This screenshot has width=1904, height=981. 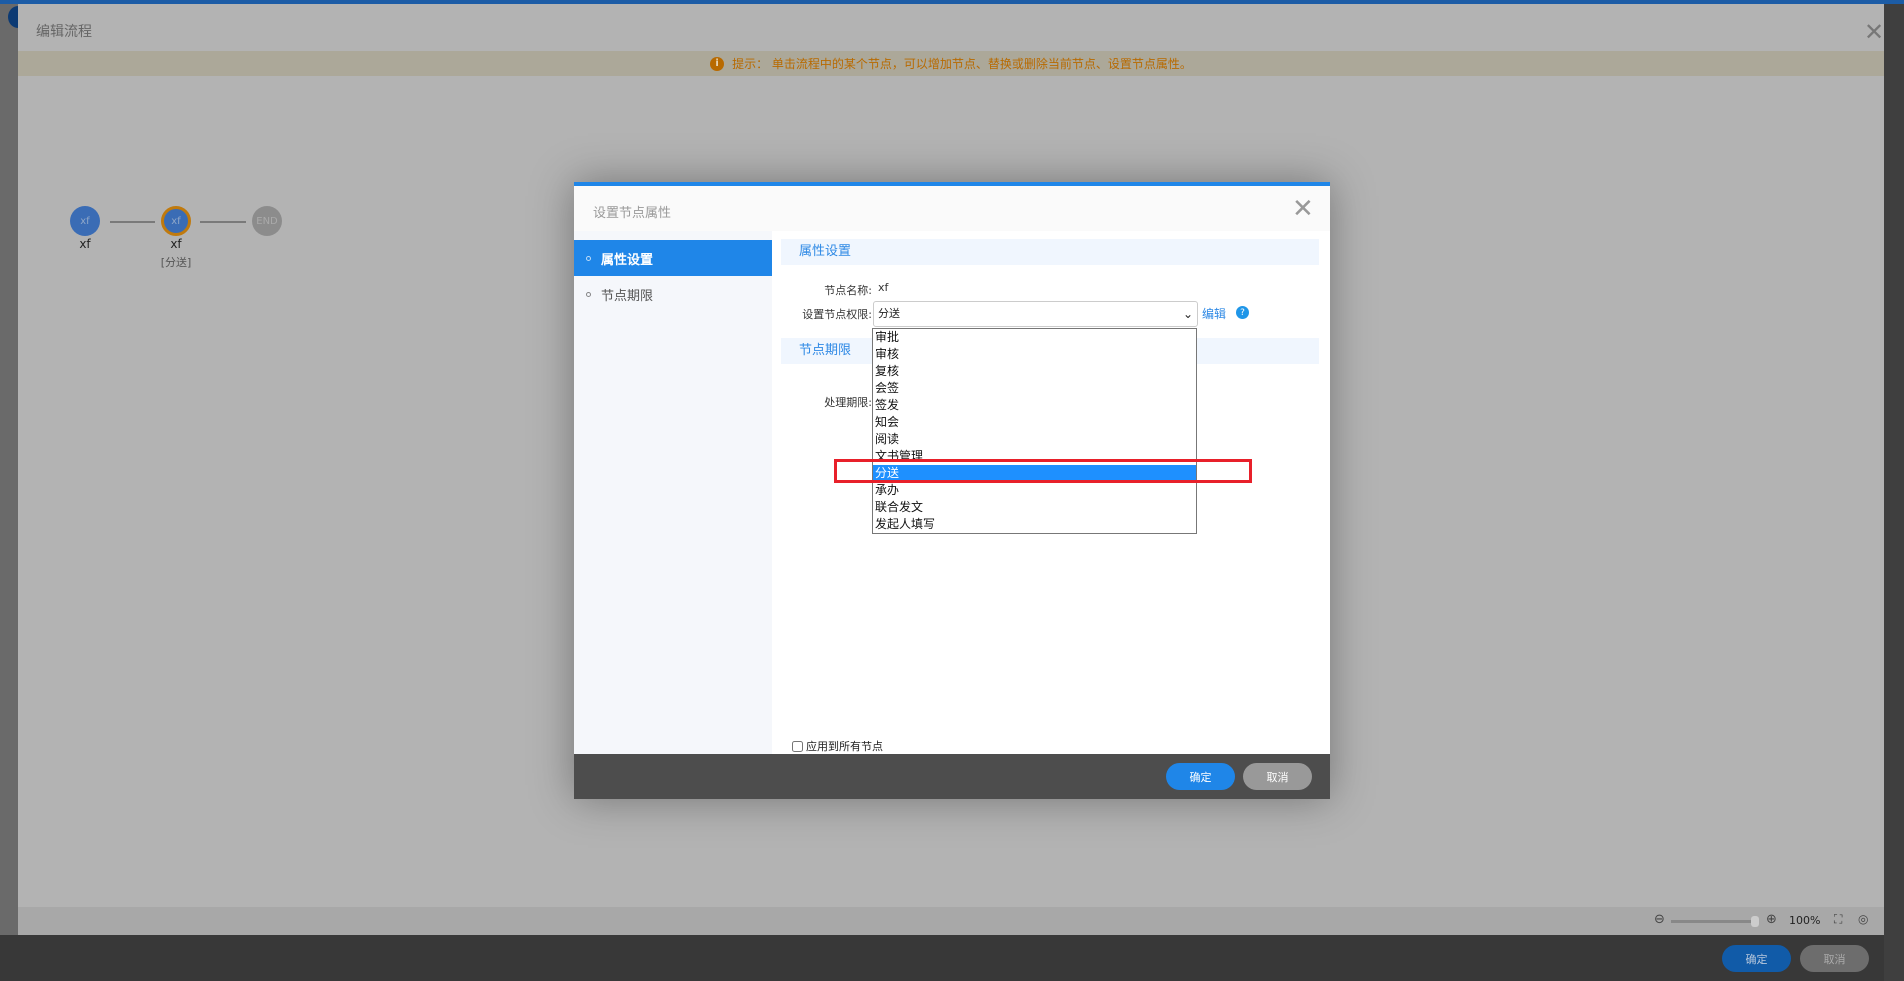 What do you see at coordinates (952, 208) in the screenshot?
I see `dialog-header: 设置节点属性 ✕` at bounding box center [952, 208].